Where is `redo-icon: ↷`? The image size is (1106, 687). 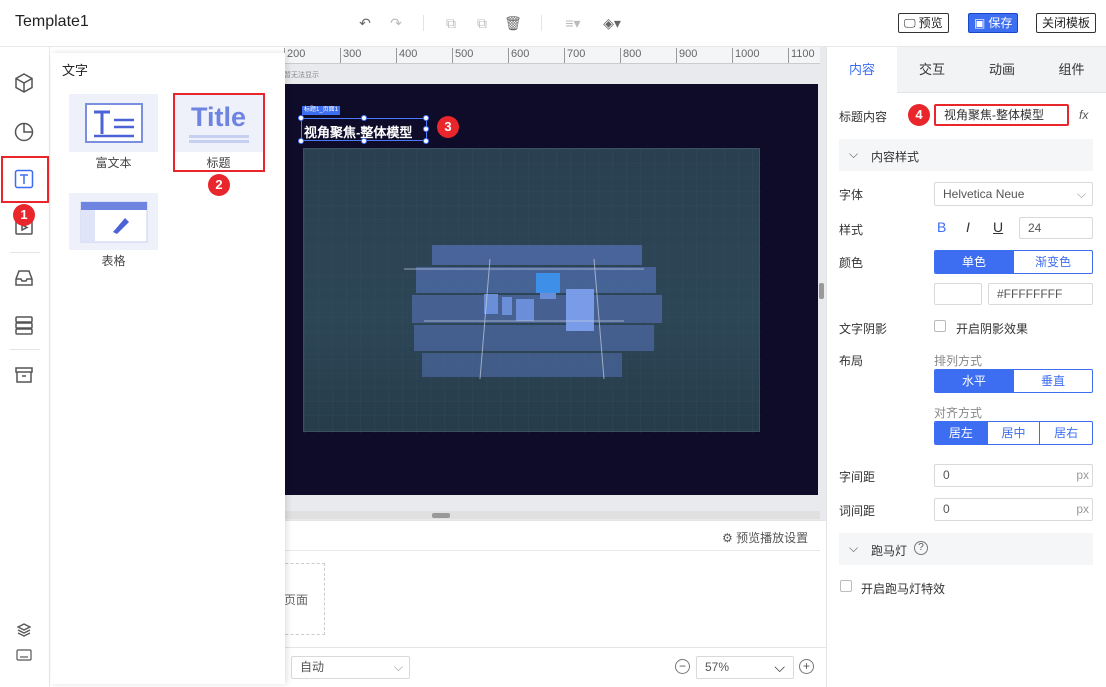 redo-icon: ↷ is located at coordinates (396, 23).